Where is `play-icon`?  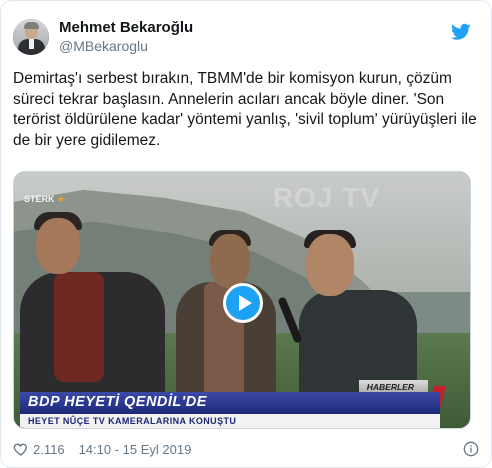 play-icon is located at coordinates (245, 303).